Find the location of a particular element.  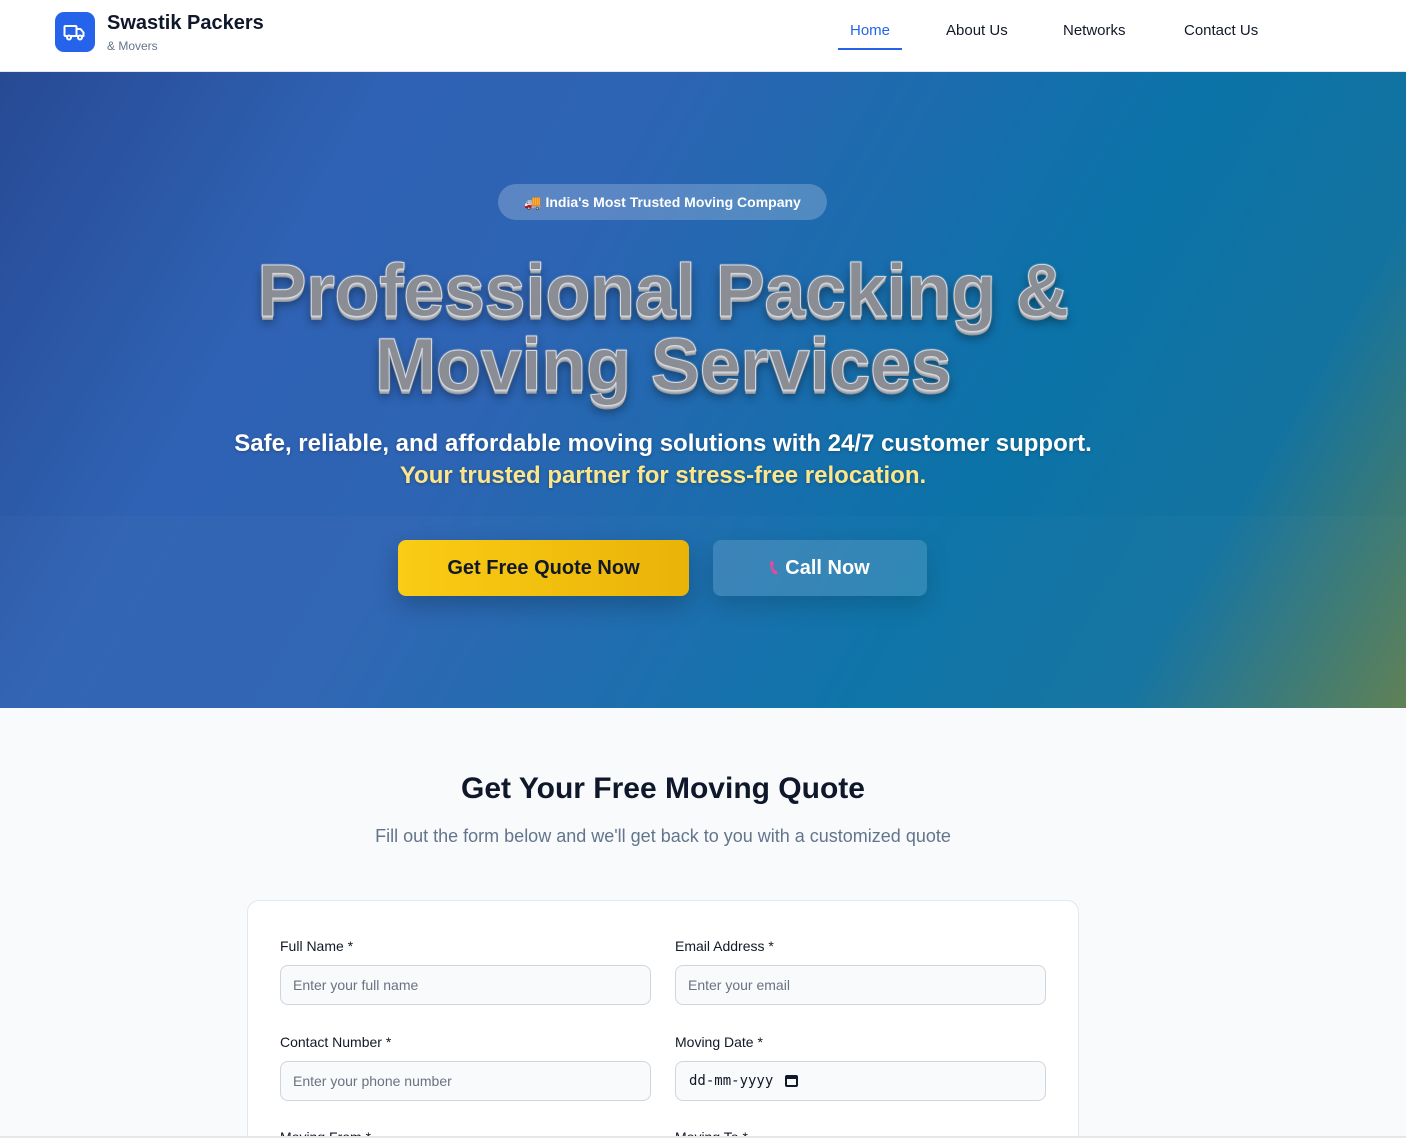

moving-date-label: Moving Date * is located at coordinates (719, 1042).